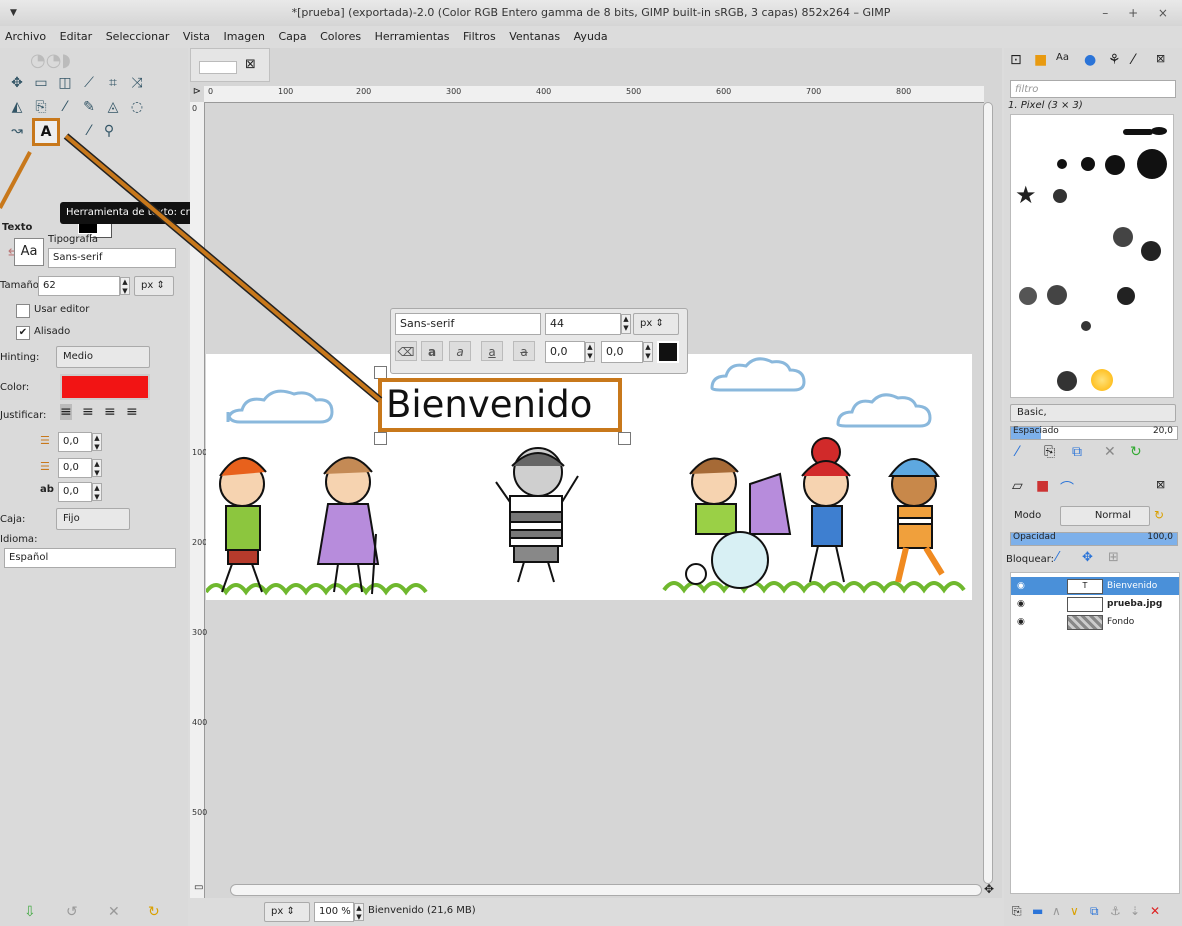  I want to click on menu-editar: Editar, so click(76, 37).